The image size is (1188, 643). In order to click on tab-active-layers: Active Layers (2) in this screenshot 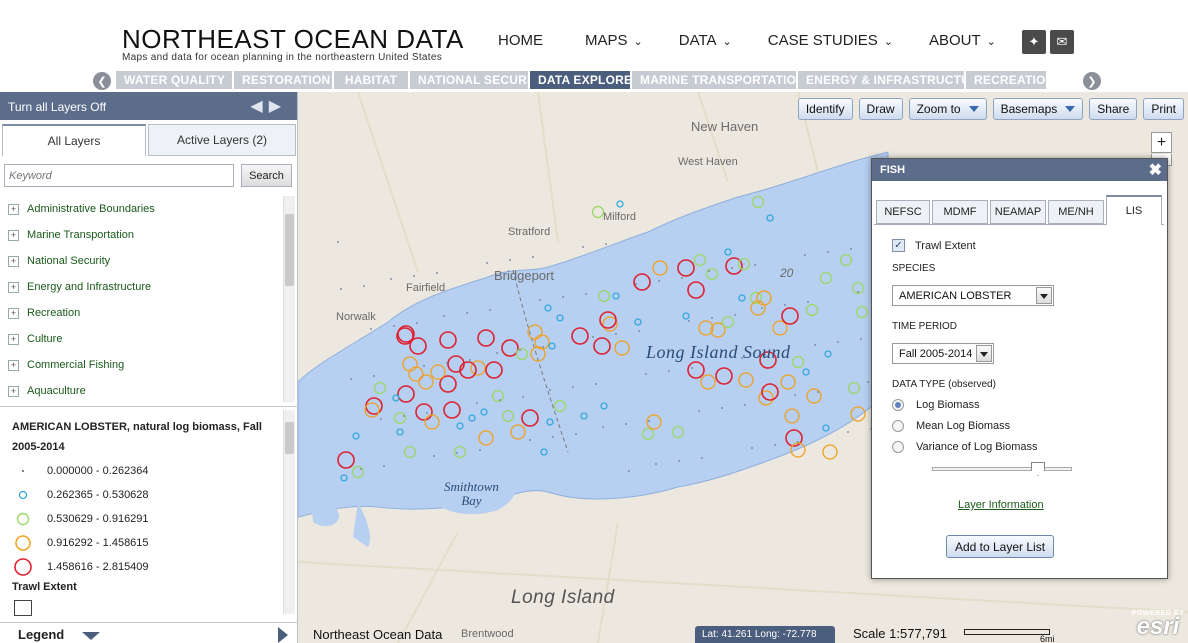, I will do `click(222, 140)`.